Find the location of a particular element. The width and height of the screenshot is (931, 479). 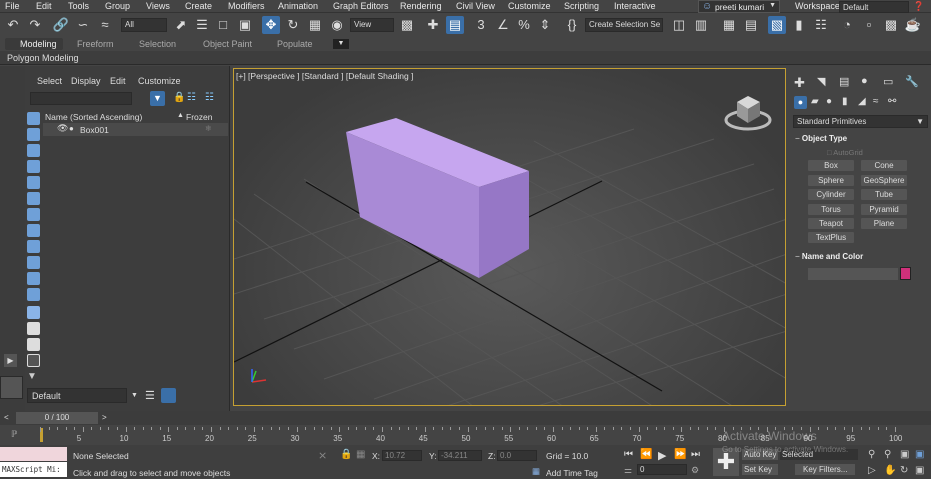

helpers-category-icon: ◢ is located at coordinates (862, 101).